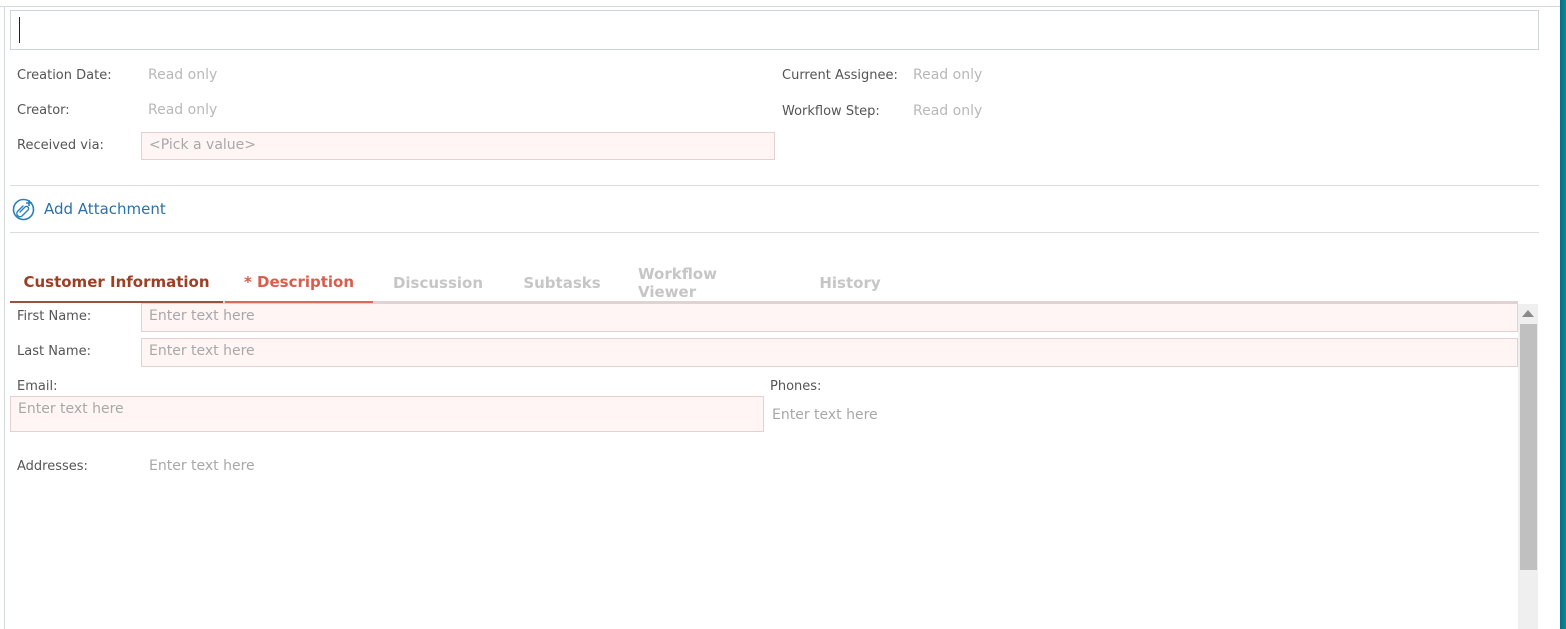 The image size is (1566, 629). Describe the element at coordinates (43, 110) in the screenshot. I see `creator-label: Creator:` at that location.